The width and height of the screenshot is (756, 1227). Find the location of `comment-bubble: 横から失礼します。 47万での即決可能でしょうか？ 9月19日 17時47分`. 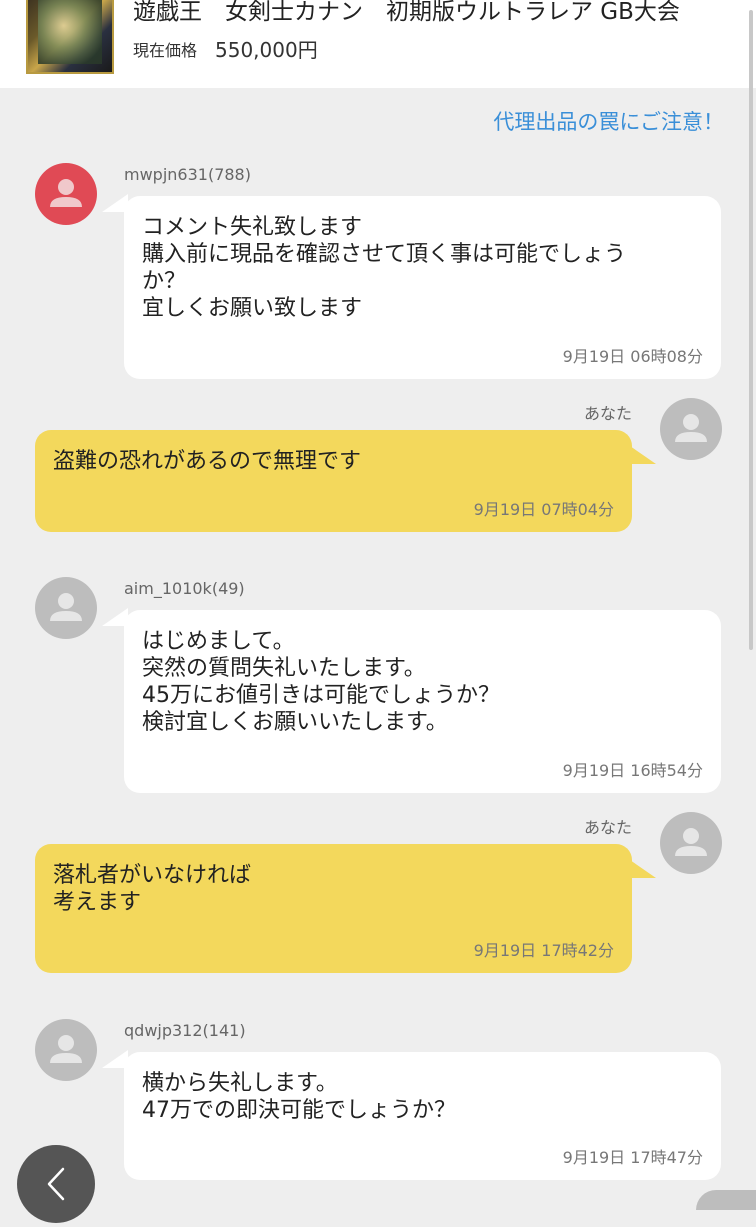

comment-bubble: 横から失礼します。 47万での即決可能でしょうか？ 9月19日 17時47分 is located at coordinates (422, 1116).